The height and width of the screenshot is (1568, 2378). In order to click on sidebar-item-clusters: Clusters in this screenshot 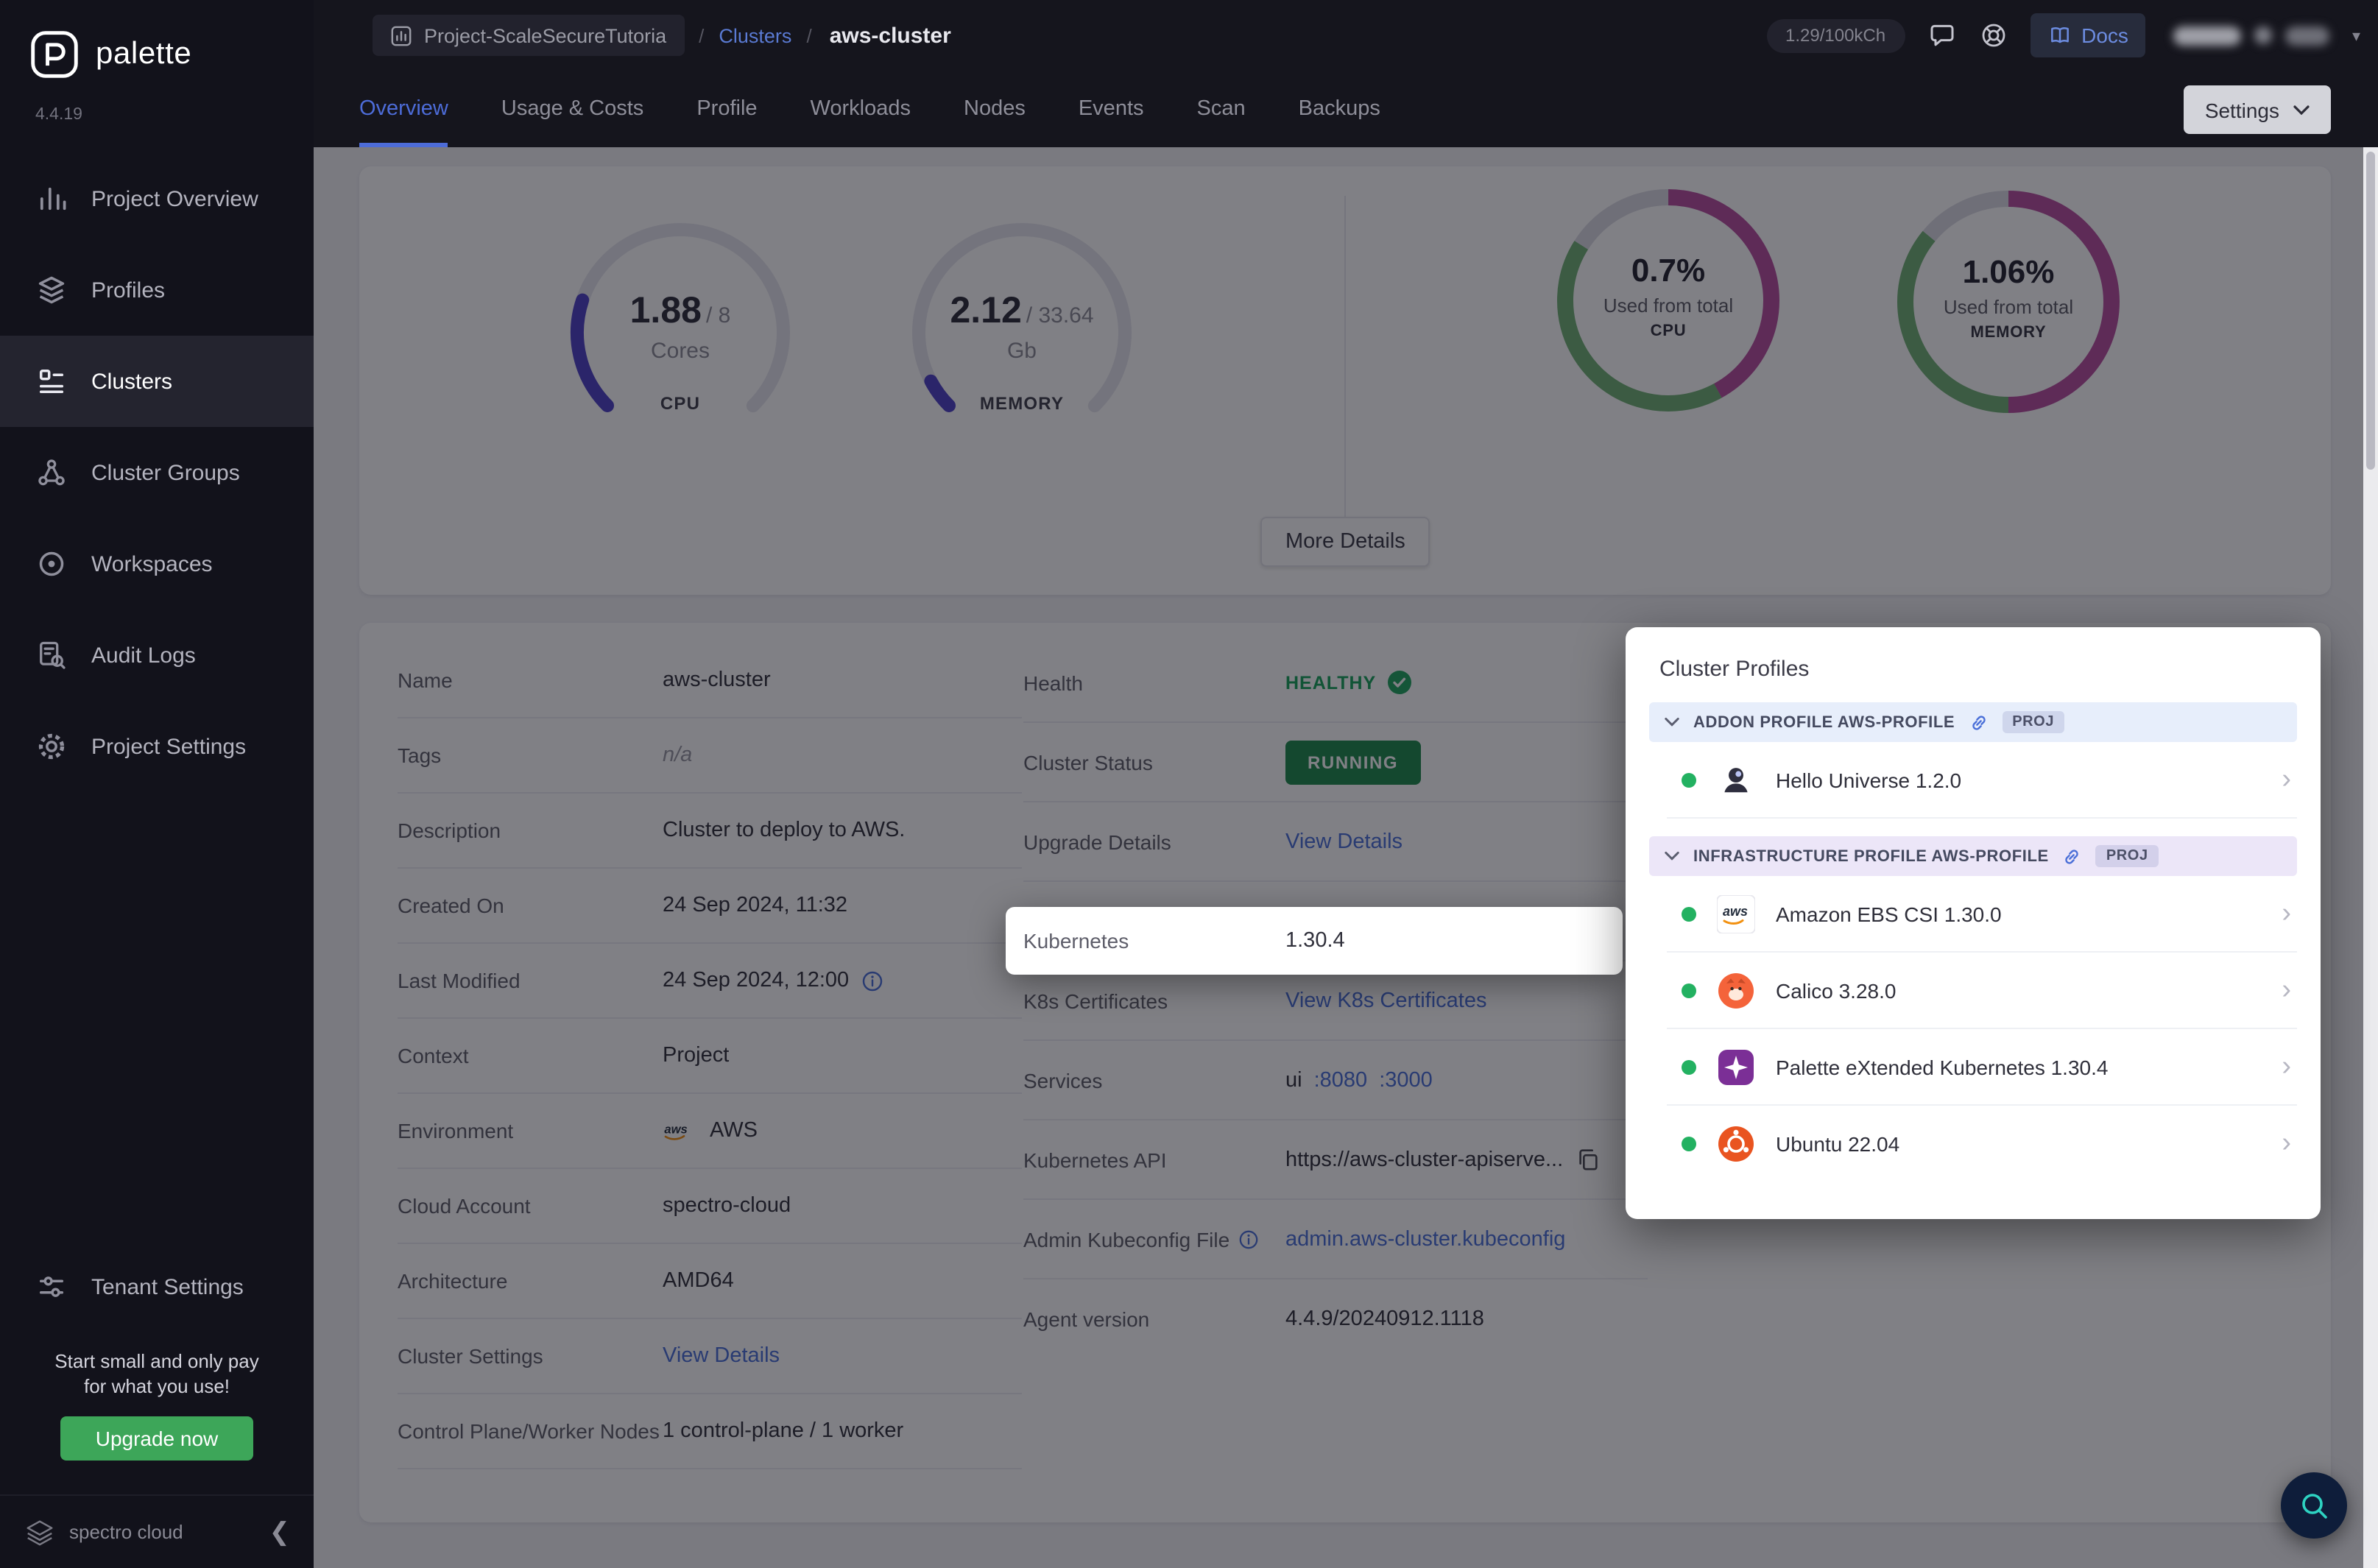, I will do `click(157, 381)`.